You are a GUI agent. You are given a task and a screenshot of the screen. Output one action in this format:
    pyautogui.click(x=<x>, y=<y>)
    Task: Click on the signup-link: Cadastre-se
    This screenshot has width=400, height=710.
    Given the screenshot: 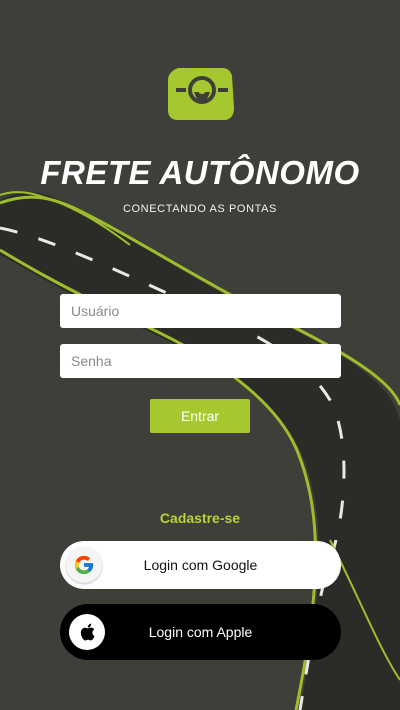 What is the action you would take?
    pyautogui.click(x=200, y=518)
    